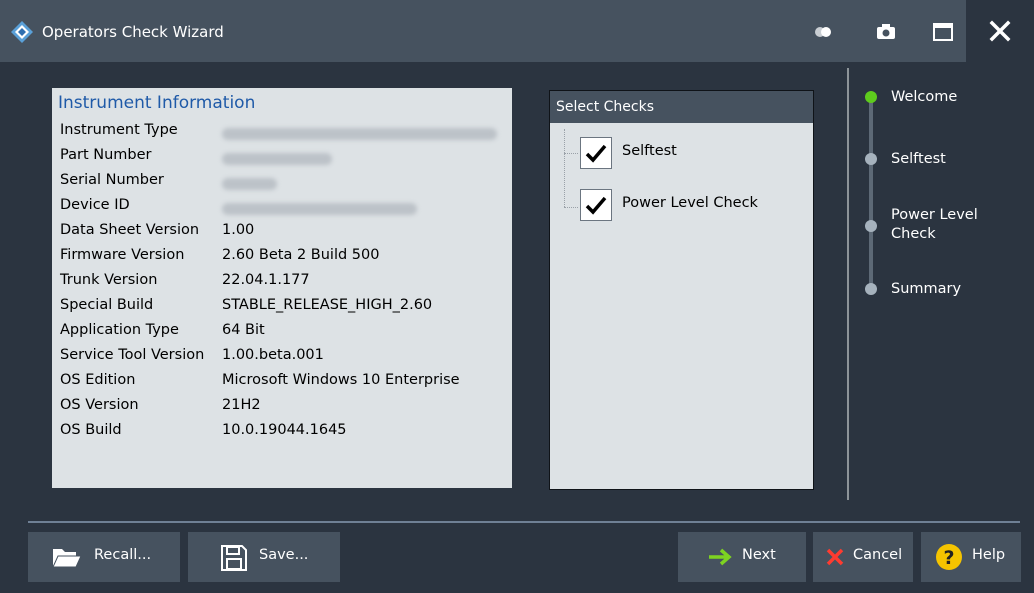 The height and width of the screenshot is (593, 1034). What do you see at coordinates (946, 97) in the screenshot?
I see `step-welcome: Welcome` at bounding box center [946, 97].